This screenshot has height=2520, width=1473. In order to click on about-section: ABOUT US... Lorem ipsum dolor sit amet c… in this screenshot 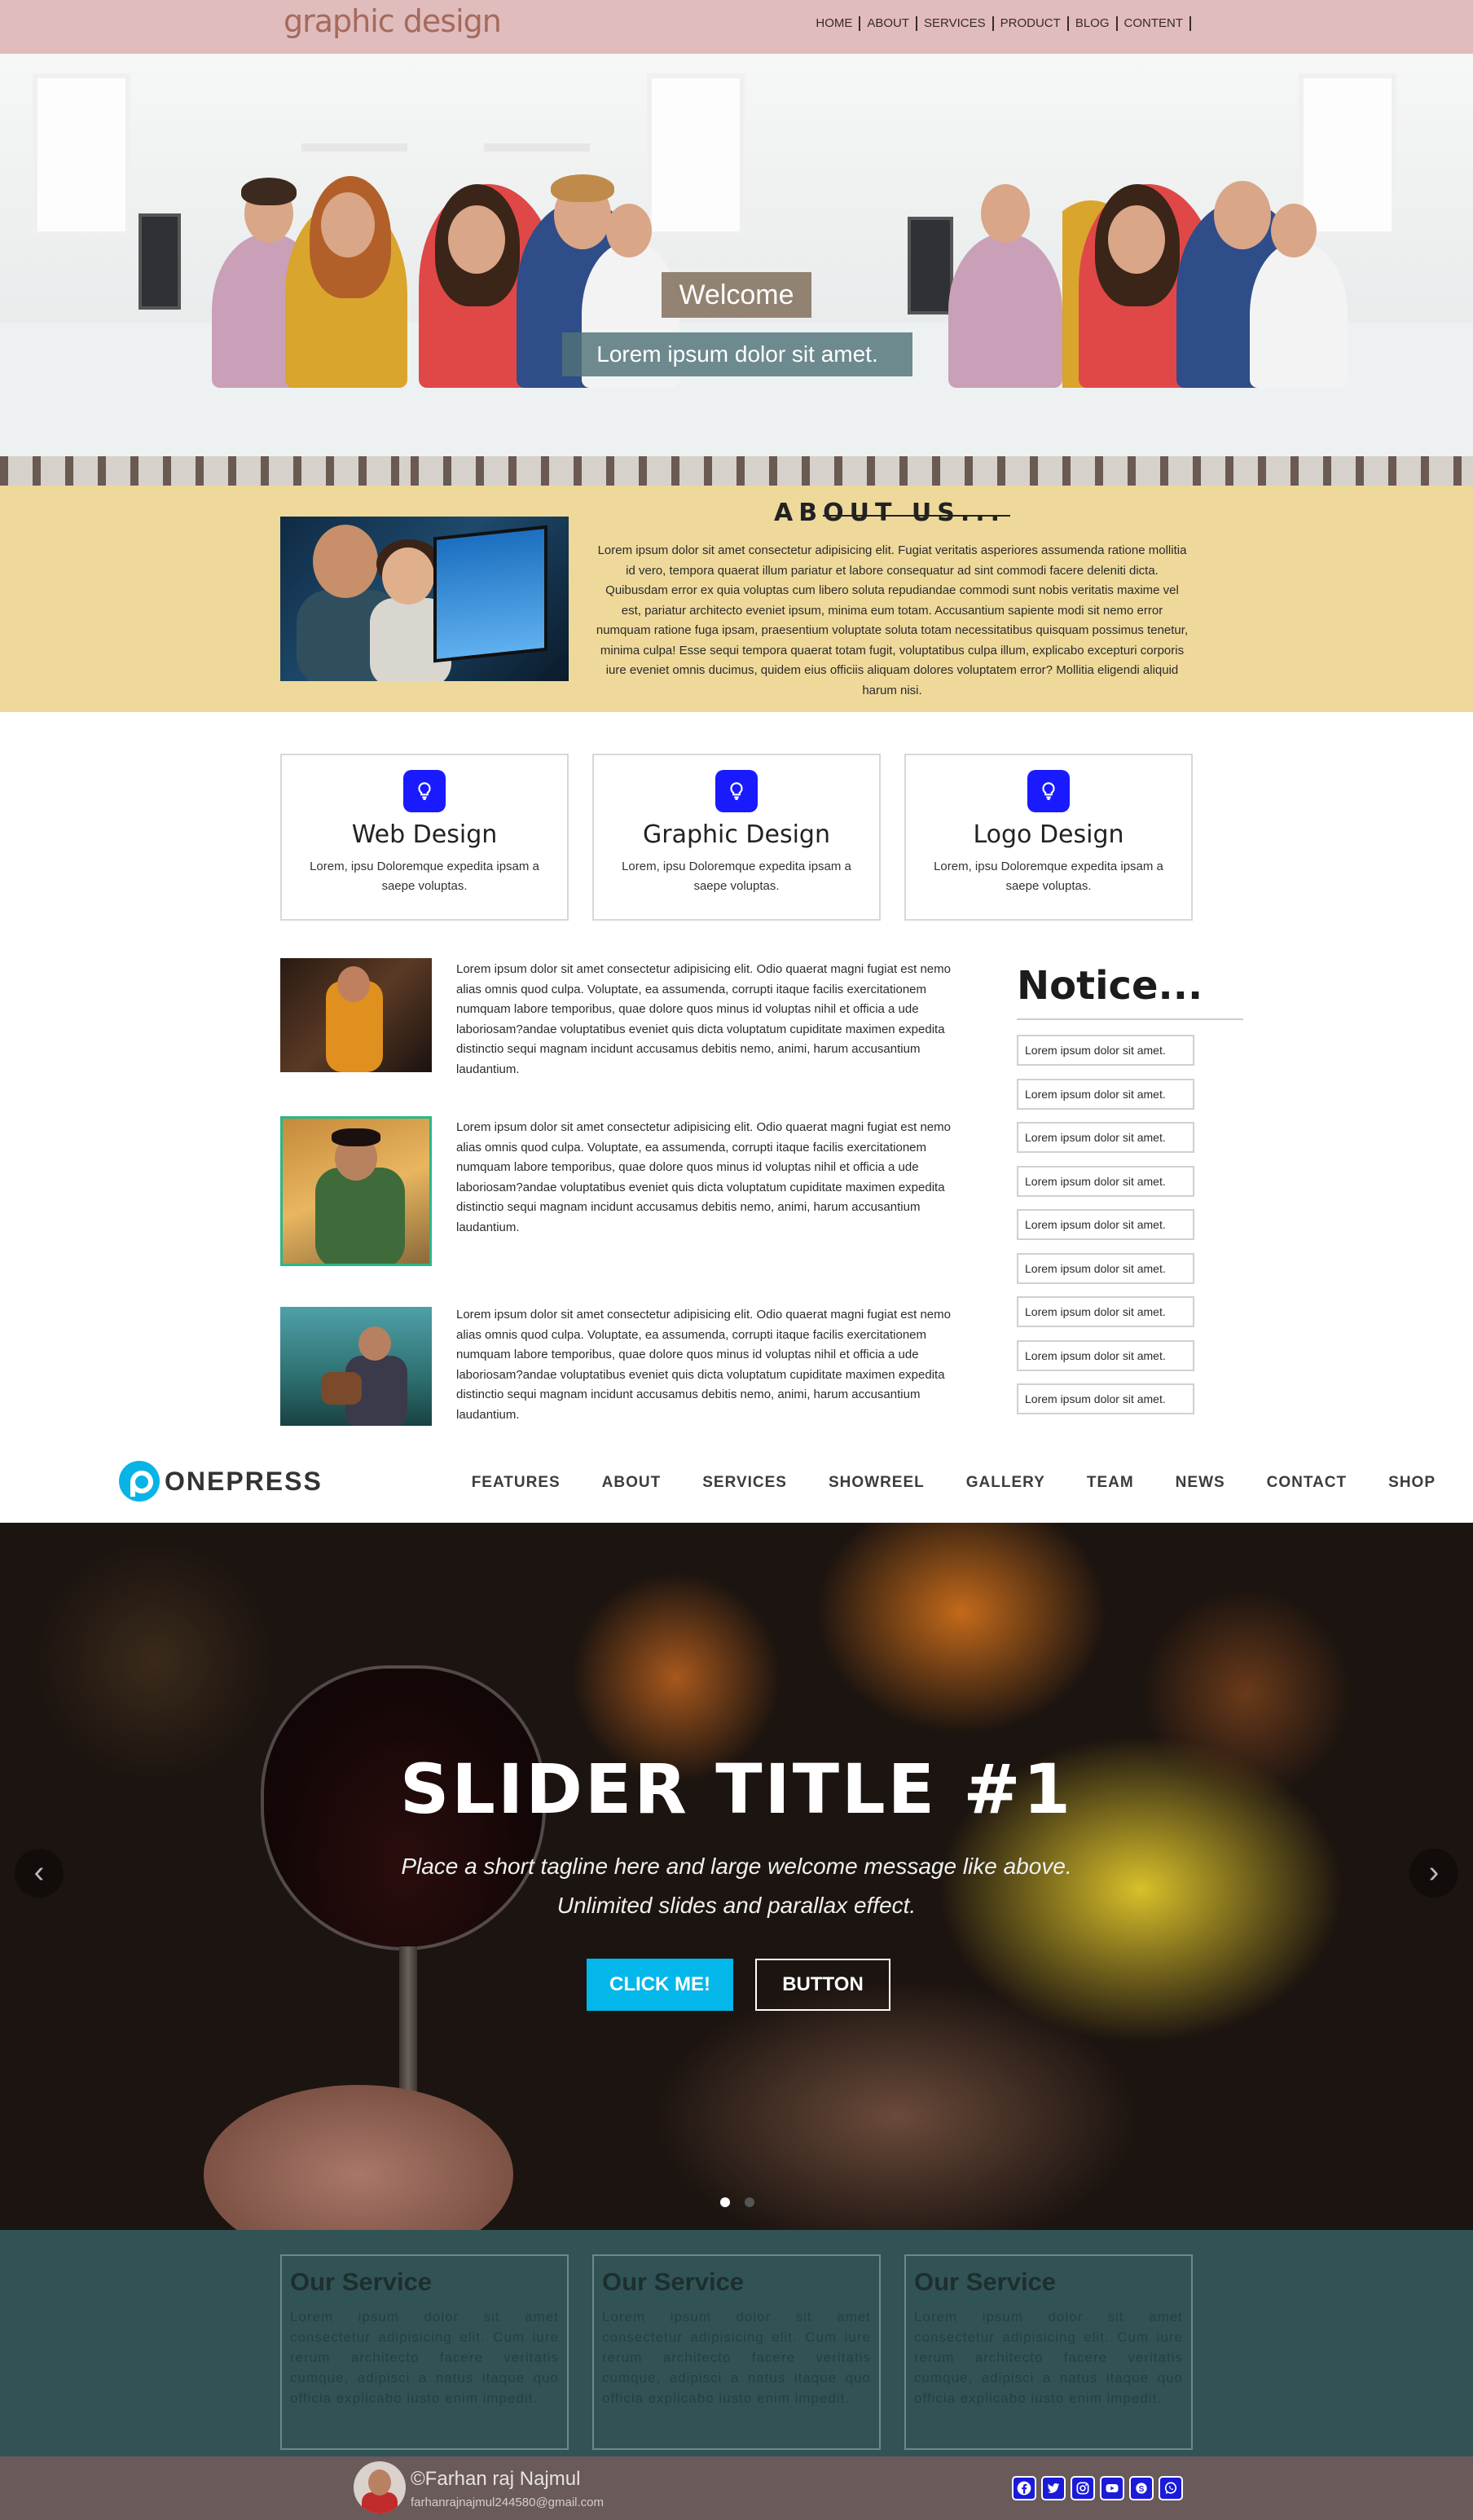, I will do `click(736, 599)`.